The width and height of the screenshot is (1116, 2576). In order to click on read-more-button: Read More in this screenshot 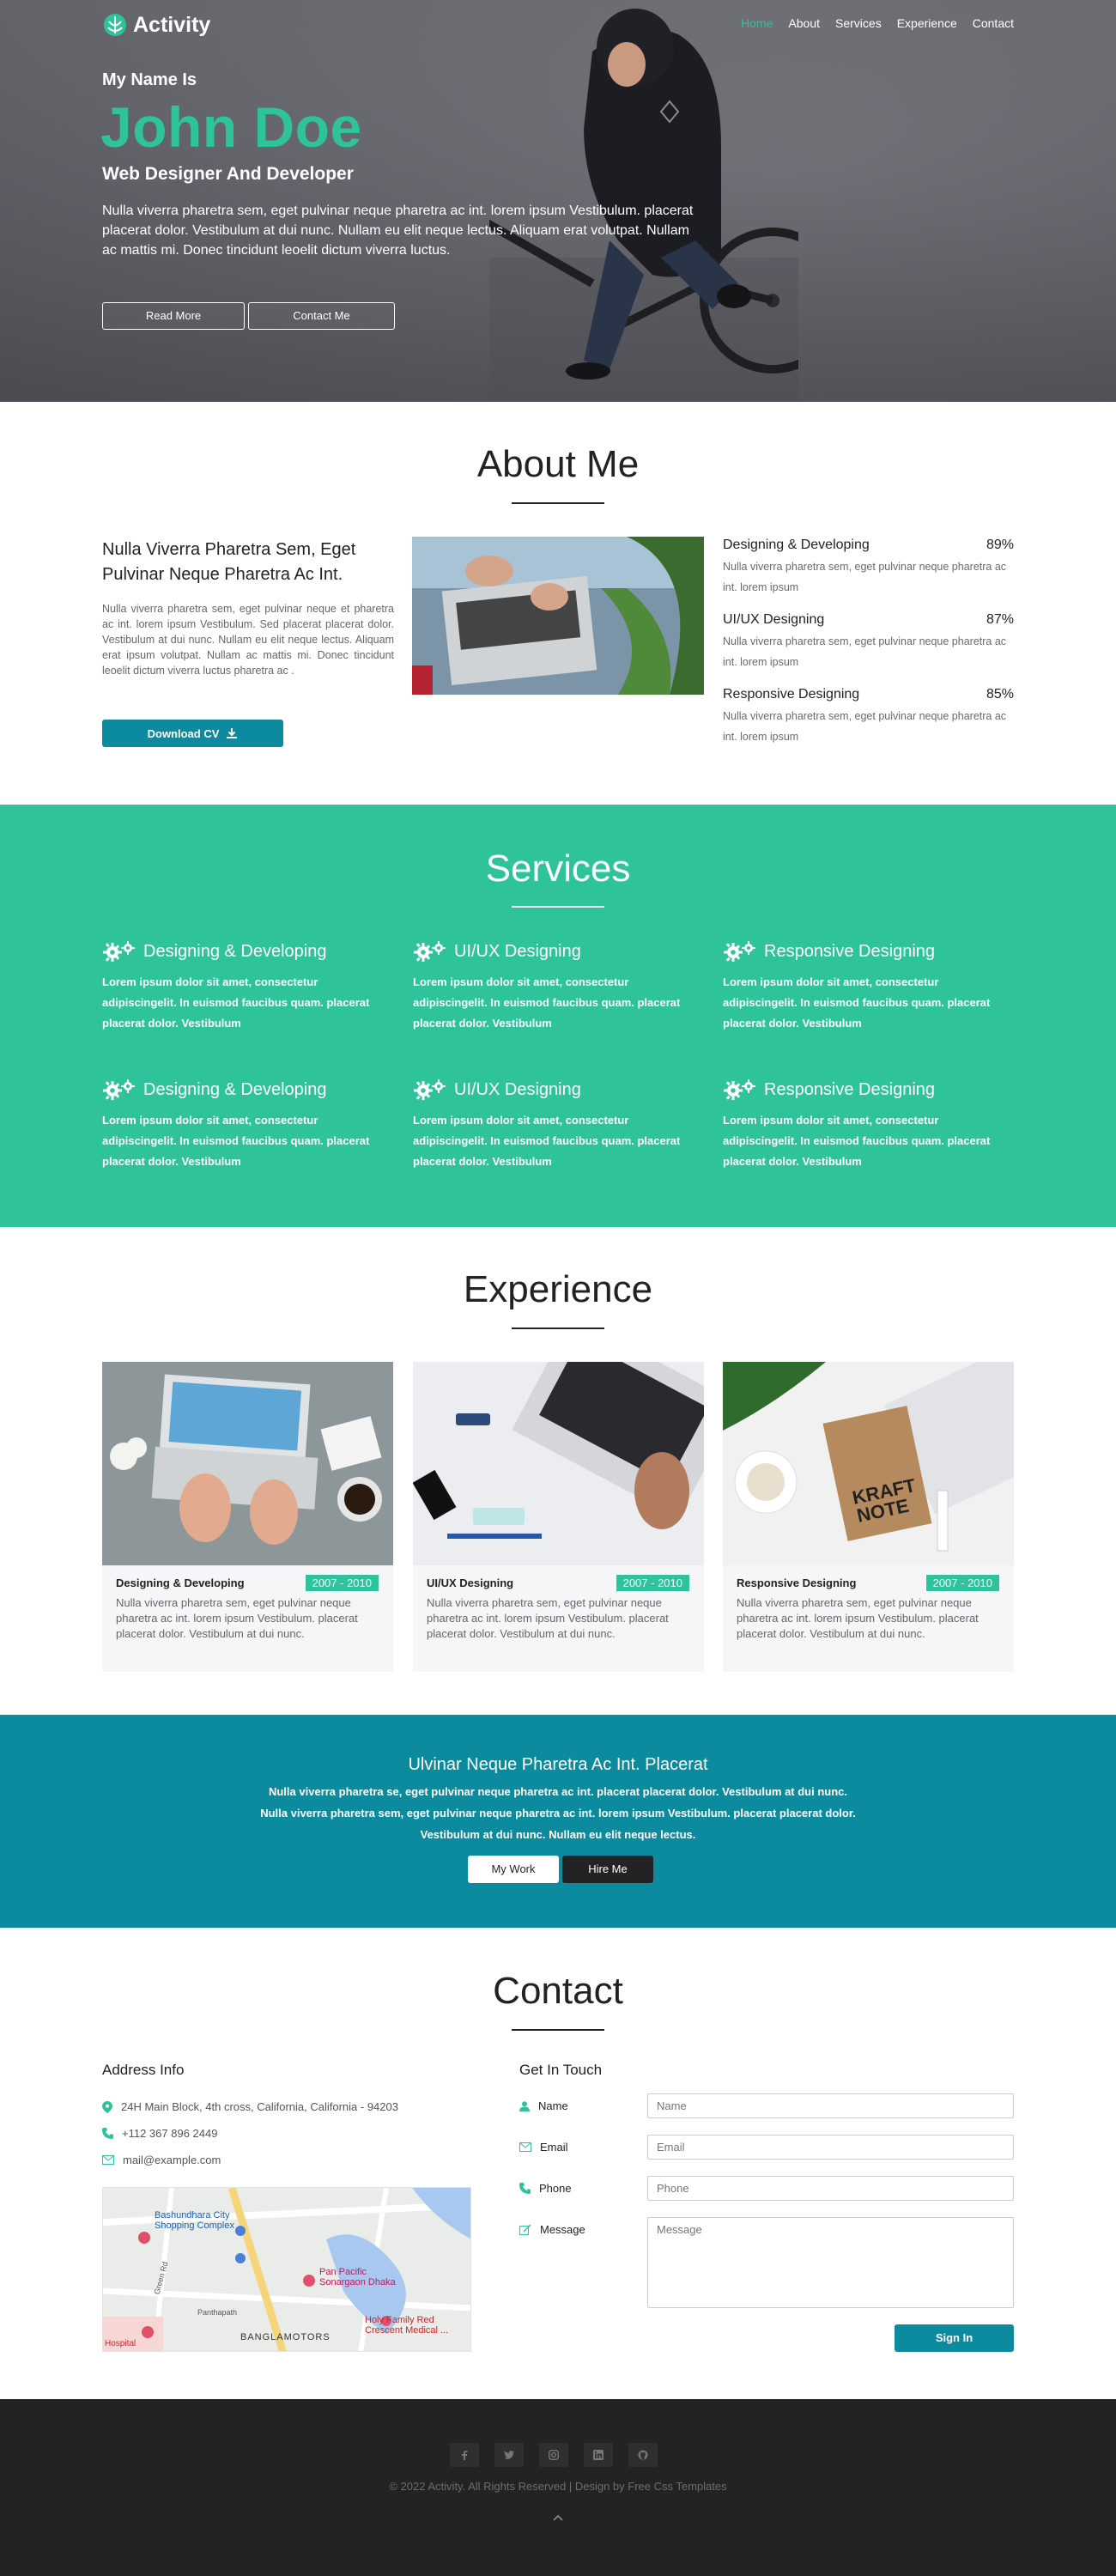, I will do `click(174, 316)`.